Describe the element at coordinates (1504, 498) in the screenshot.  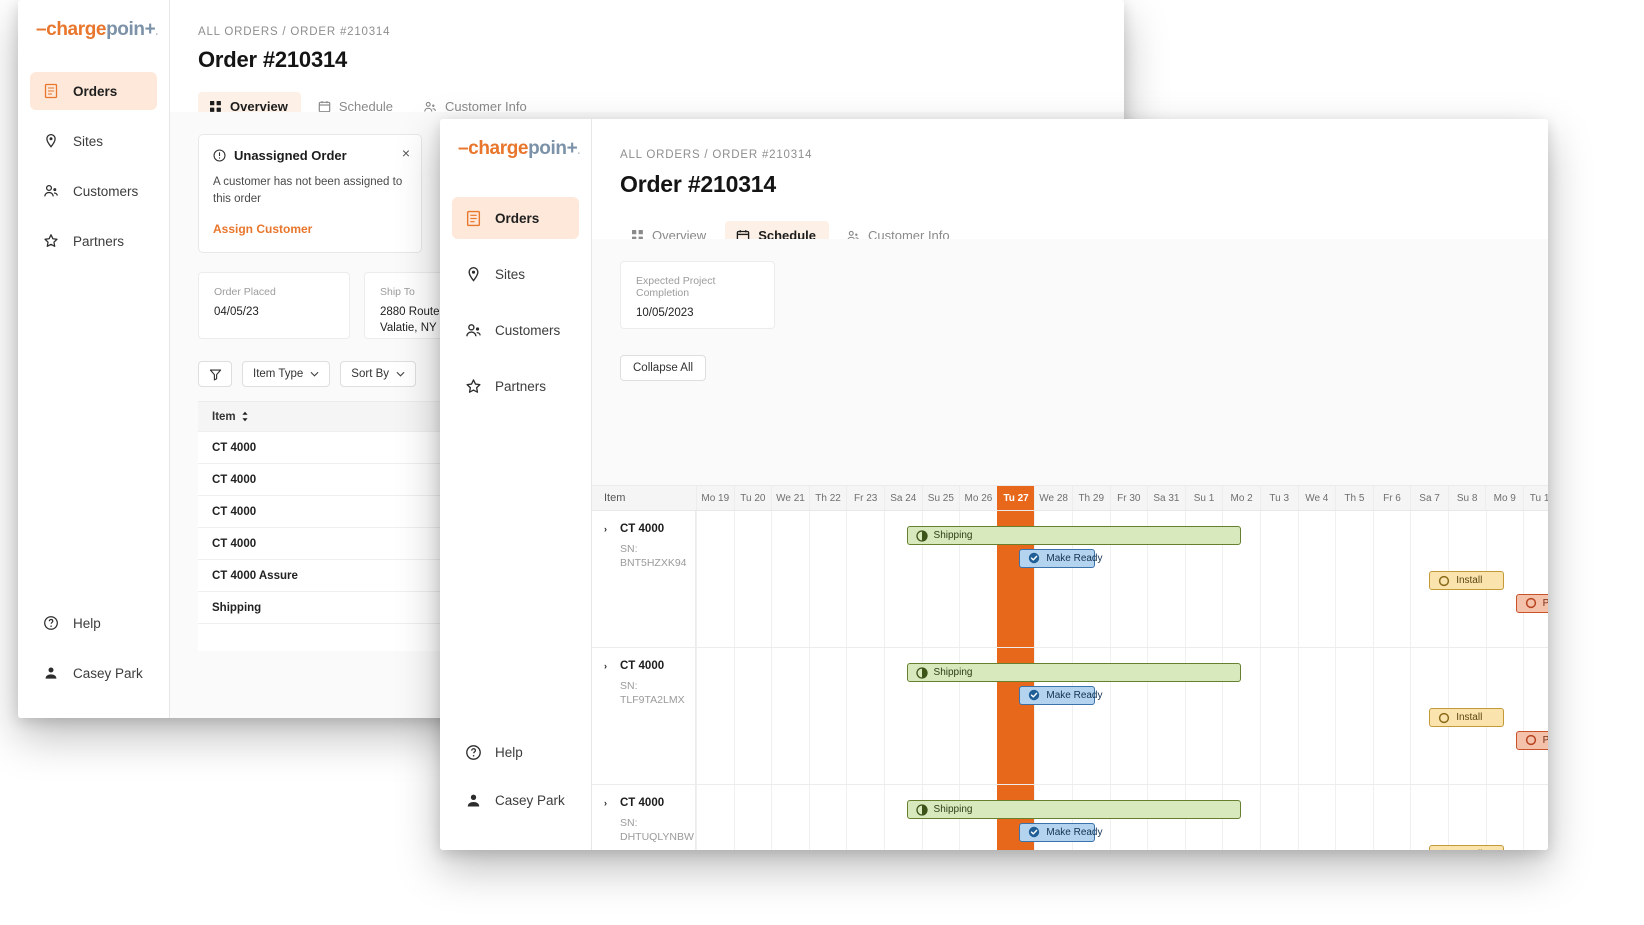
I see `gantt-day-header: Mo 9` at that location.